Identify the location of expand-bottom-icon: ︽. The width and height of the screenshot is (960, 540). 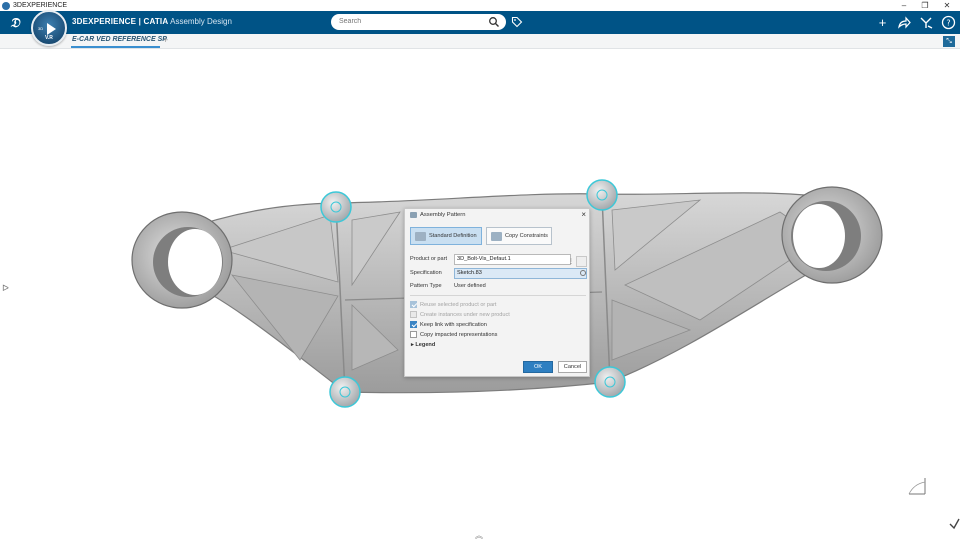
(479, 535).